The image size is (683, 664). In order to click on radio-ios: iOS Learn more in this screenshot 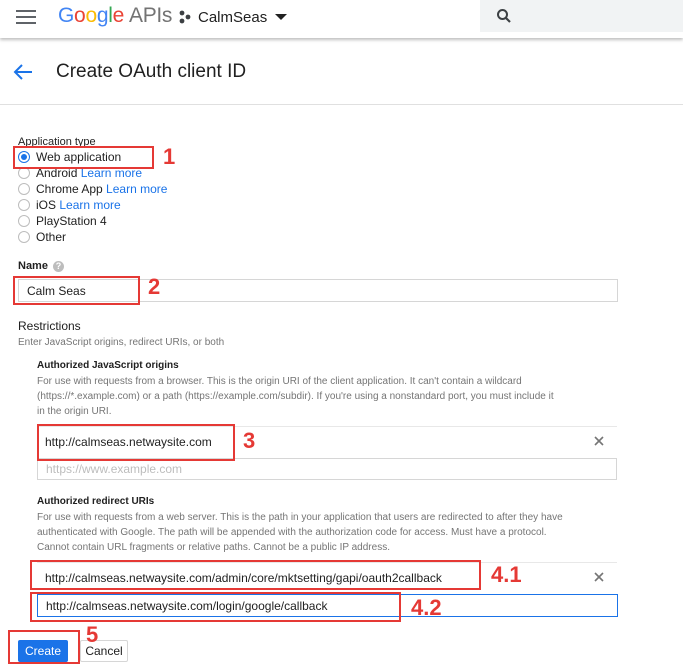, I will do `click(69, 205)`.